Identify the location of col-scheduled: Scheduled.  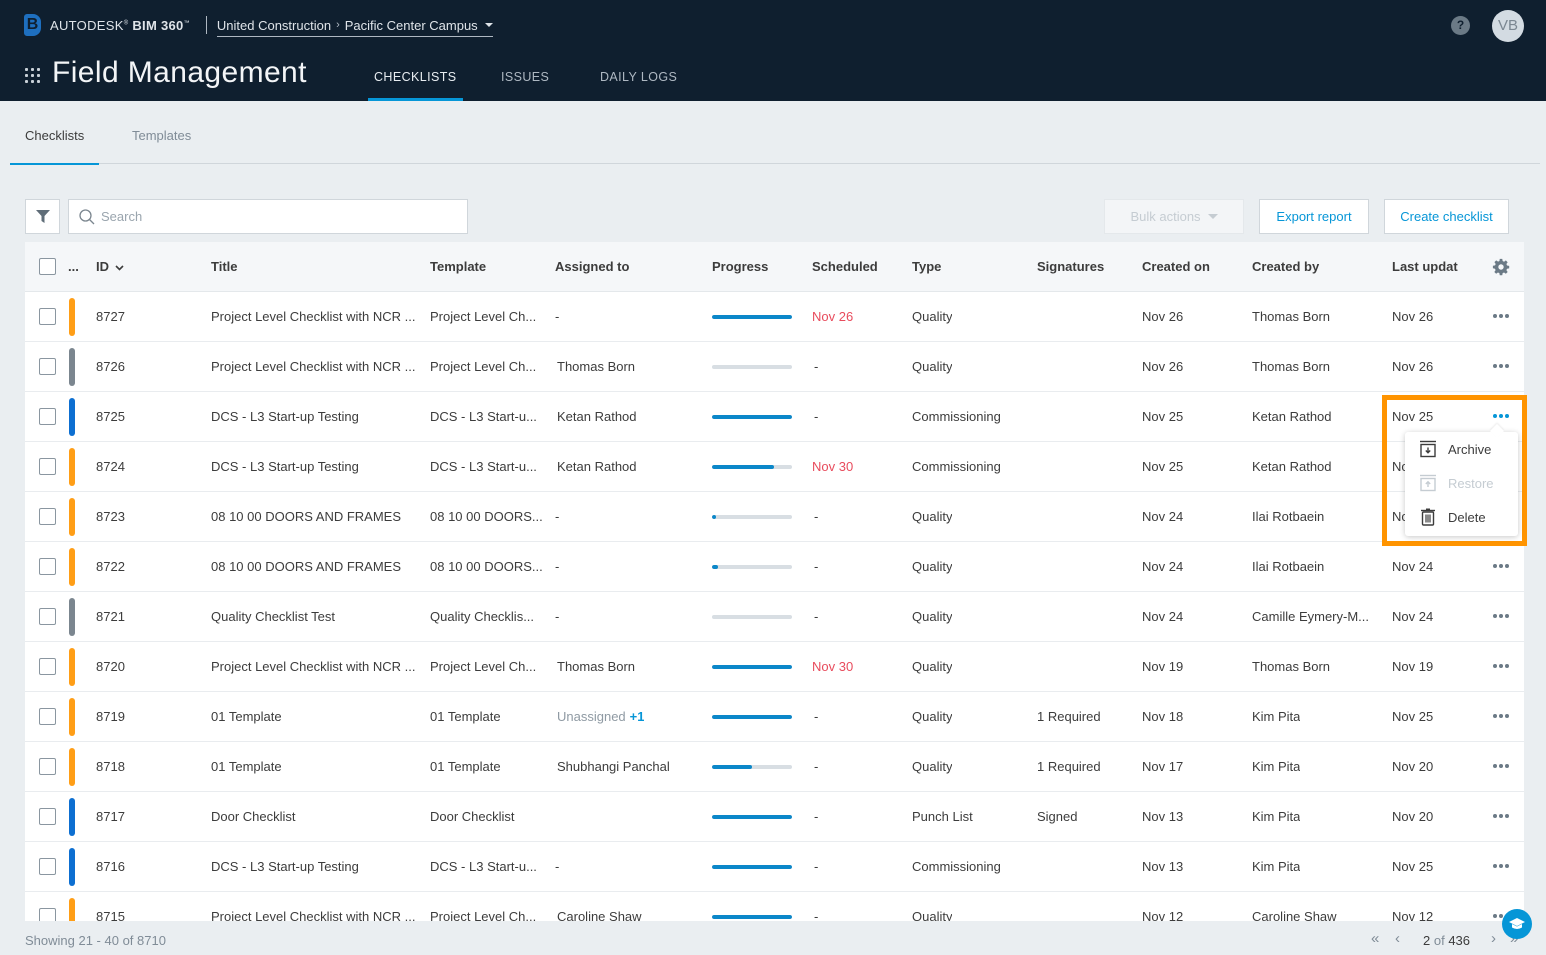
(845, 266).